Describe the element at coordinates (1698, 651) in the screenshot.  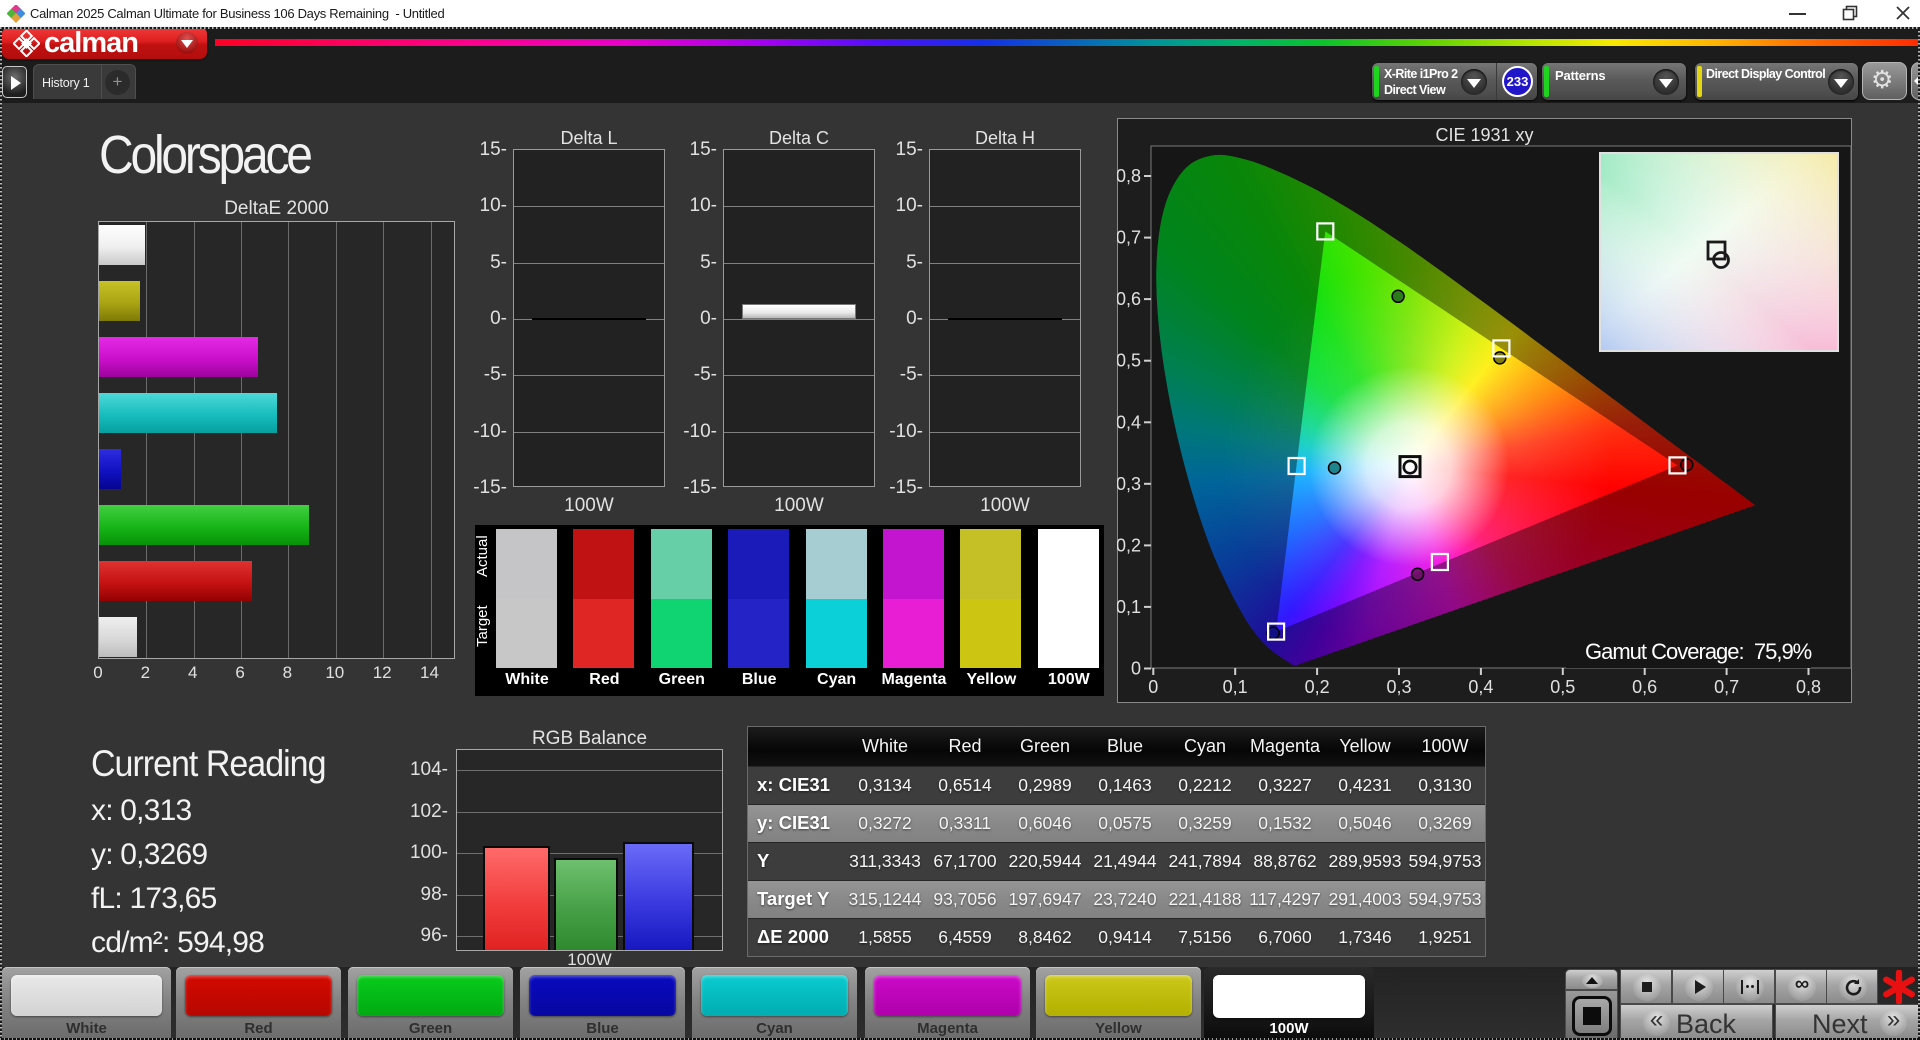
I see `svg-text: Gamut Coverage: 75,9%` at that location.